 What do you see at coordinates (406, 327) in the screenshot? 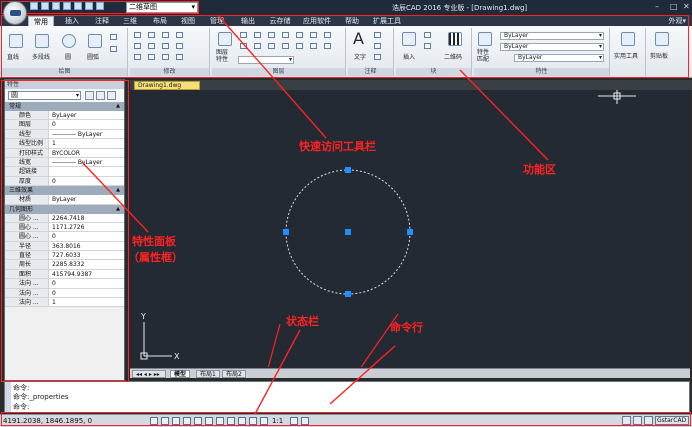
I see `label-command-line: 命令行` at bounding box center [406, 327].